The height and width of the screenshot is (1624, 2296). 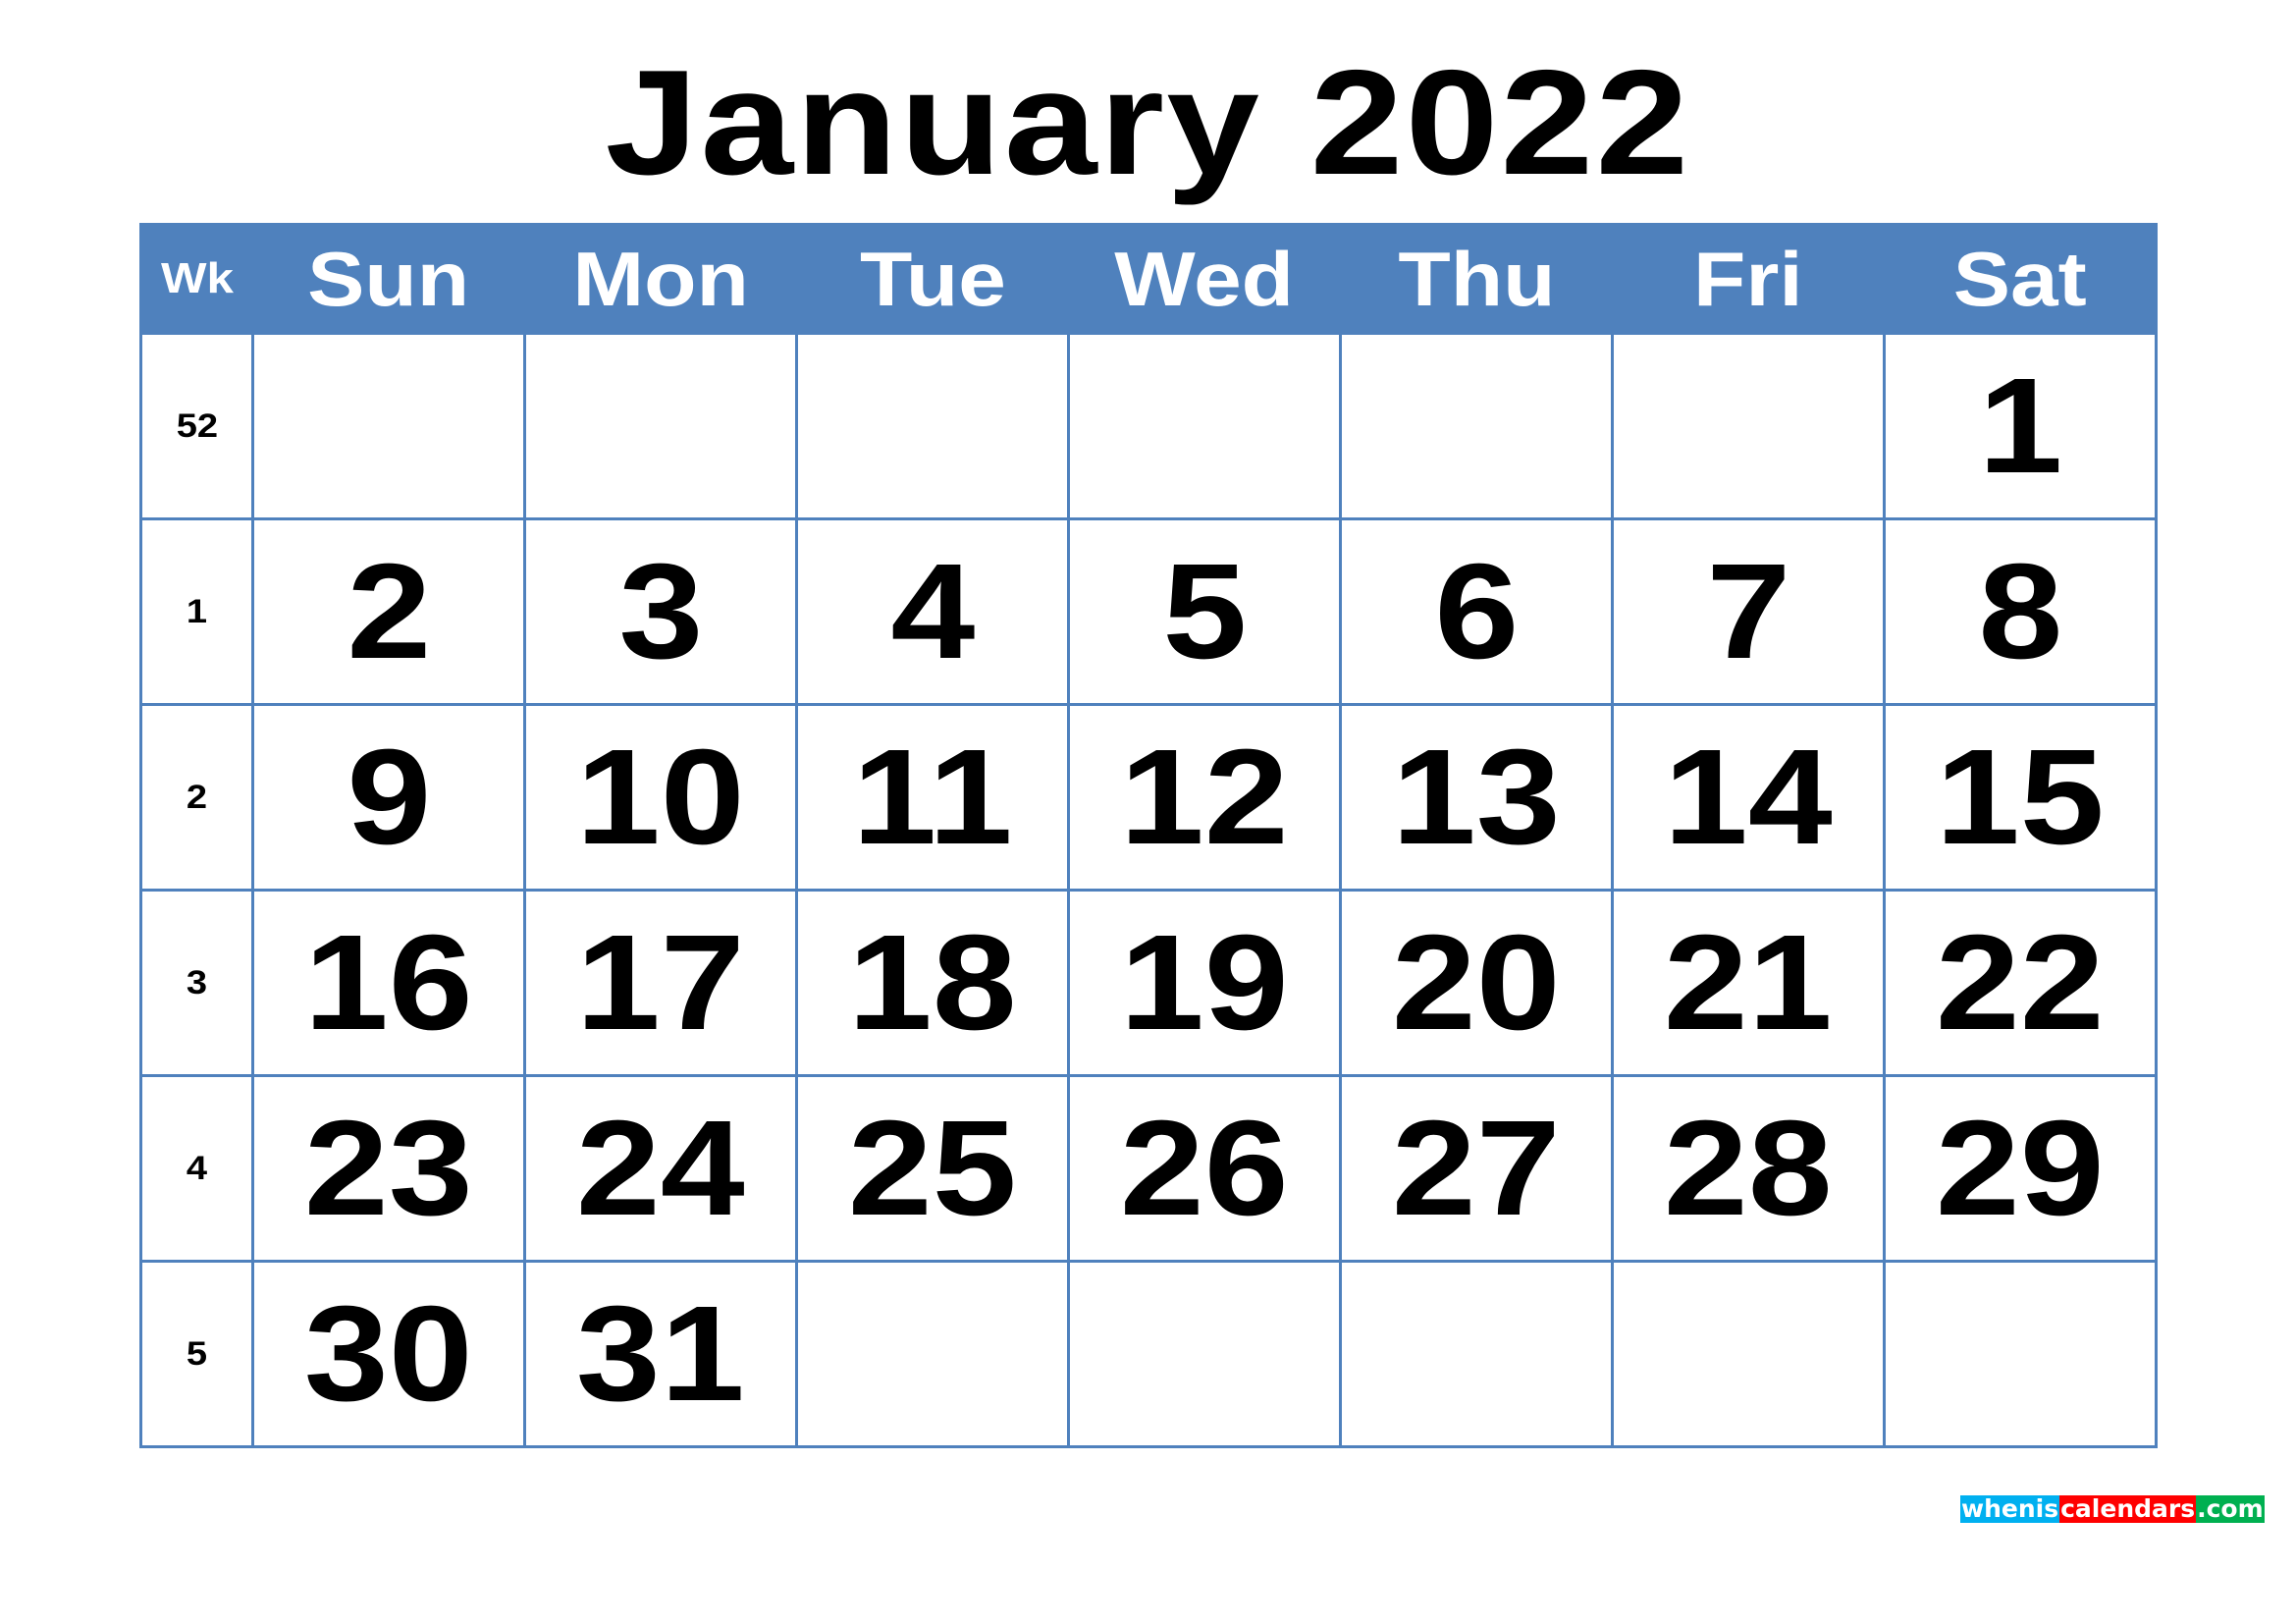 I want to click on weekday-header: Fri, so click(x=1748, y=279).